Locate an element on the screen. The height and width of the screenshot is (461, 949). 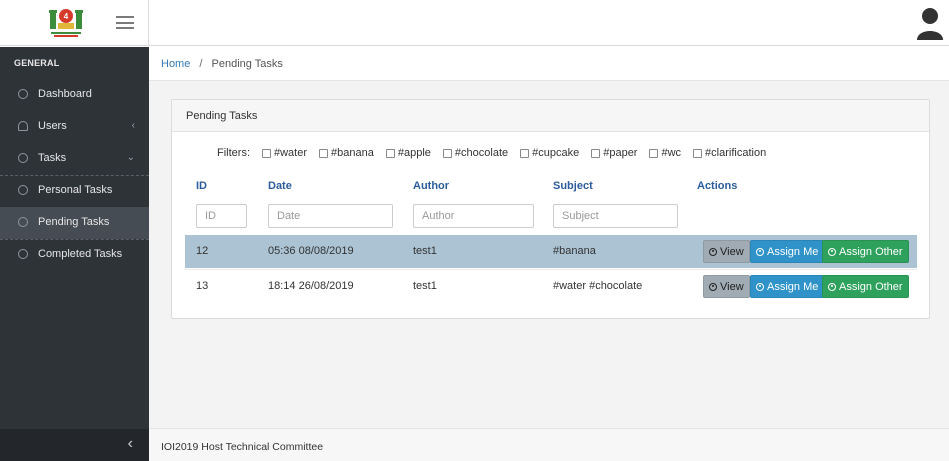
subject-filter-input is located at coordinates (615, 216).